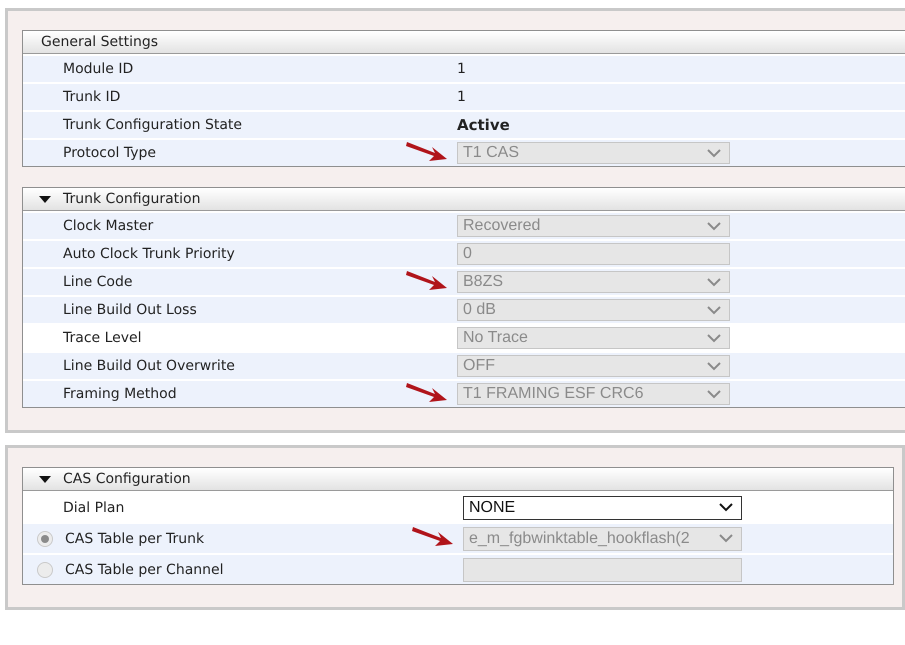  What do you see at coordinates (127, 479) in the screenshot?
I see `section-title: CAS Configuration` at bounding box center [127, 479].